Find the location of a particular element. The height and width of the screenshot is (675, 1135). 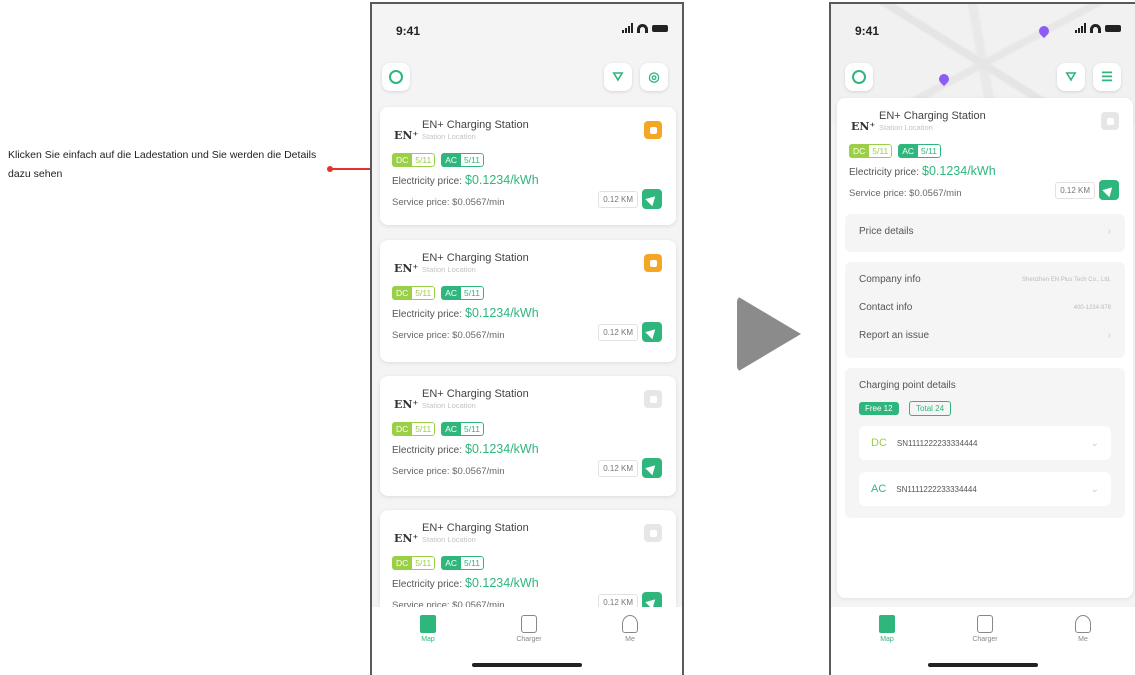

contact-info-value: 400-1234-978 is located at coordinates (1092, 307).